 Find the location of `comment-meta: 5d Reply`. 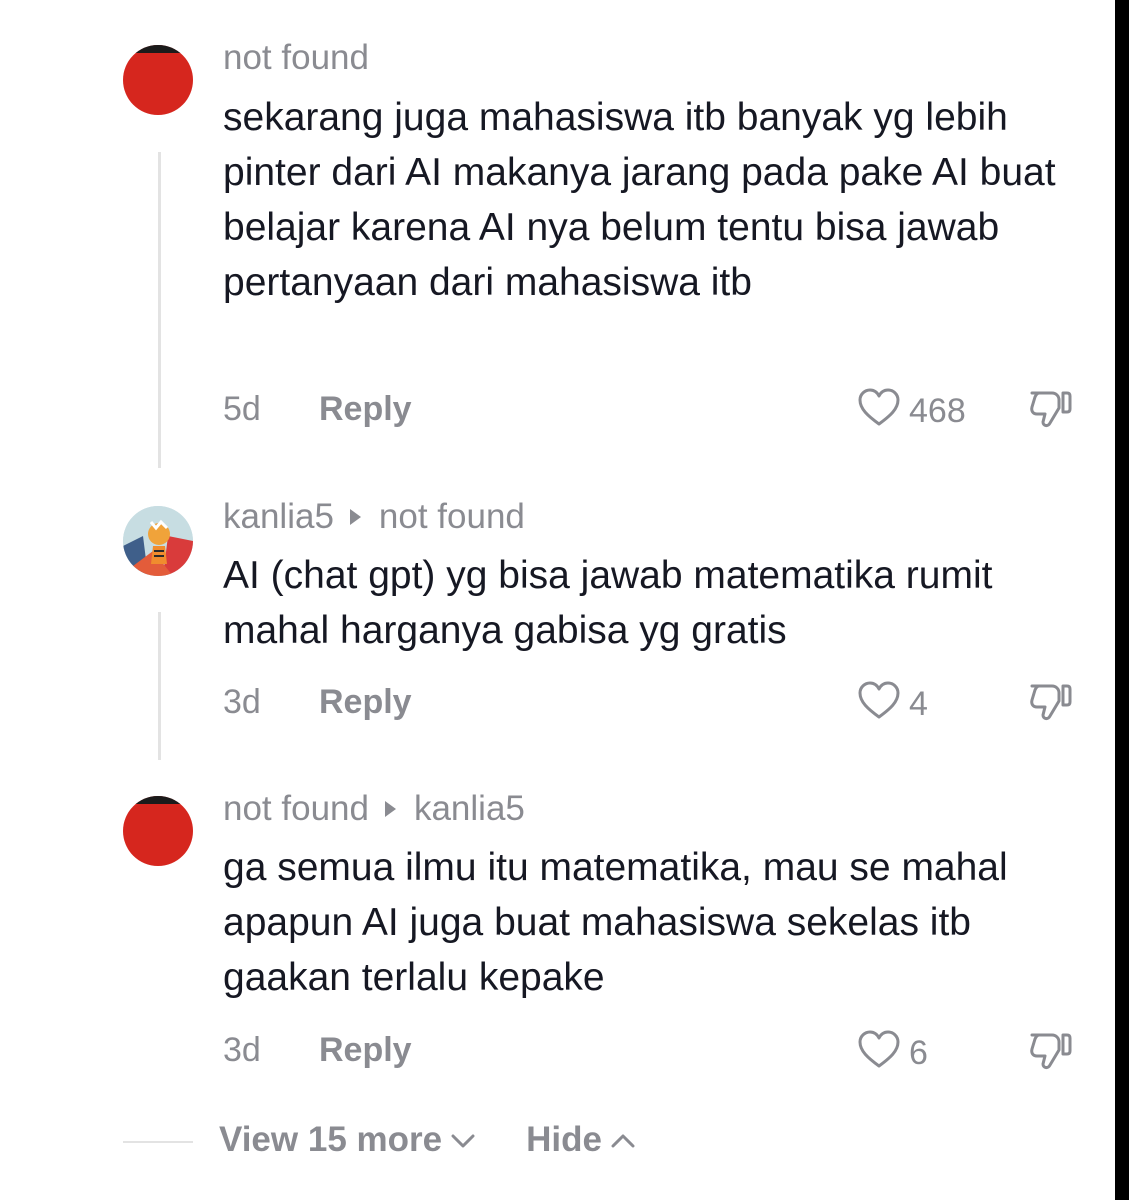

comment-meta: 5d Reply is located at coordinates (317, 409).